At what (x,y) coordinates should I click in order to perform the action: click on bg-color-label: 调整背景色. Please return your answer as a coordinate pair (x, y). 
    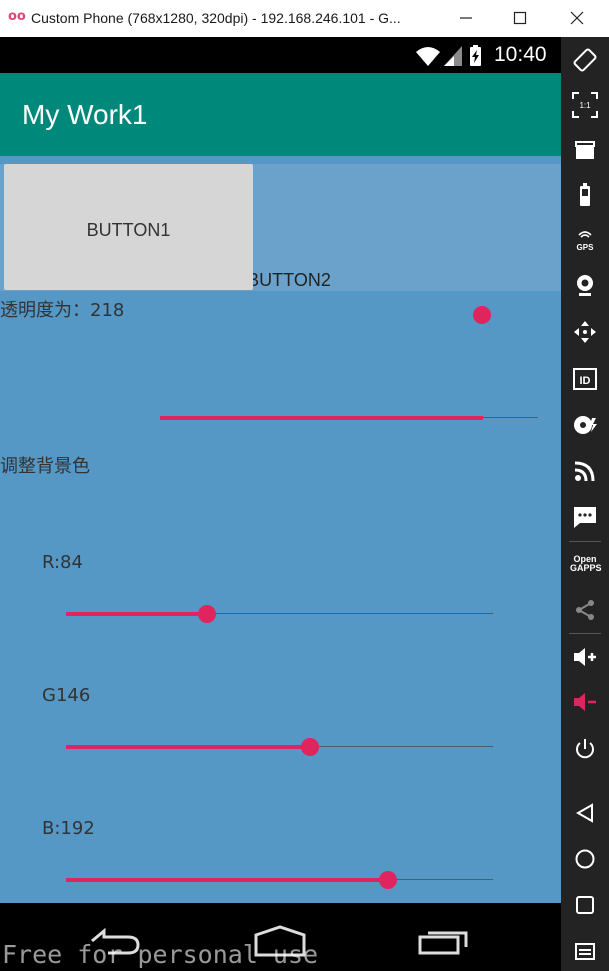
    Looking at the image, I should click on (45, 466).